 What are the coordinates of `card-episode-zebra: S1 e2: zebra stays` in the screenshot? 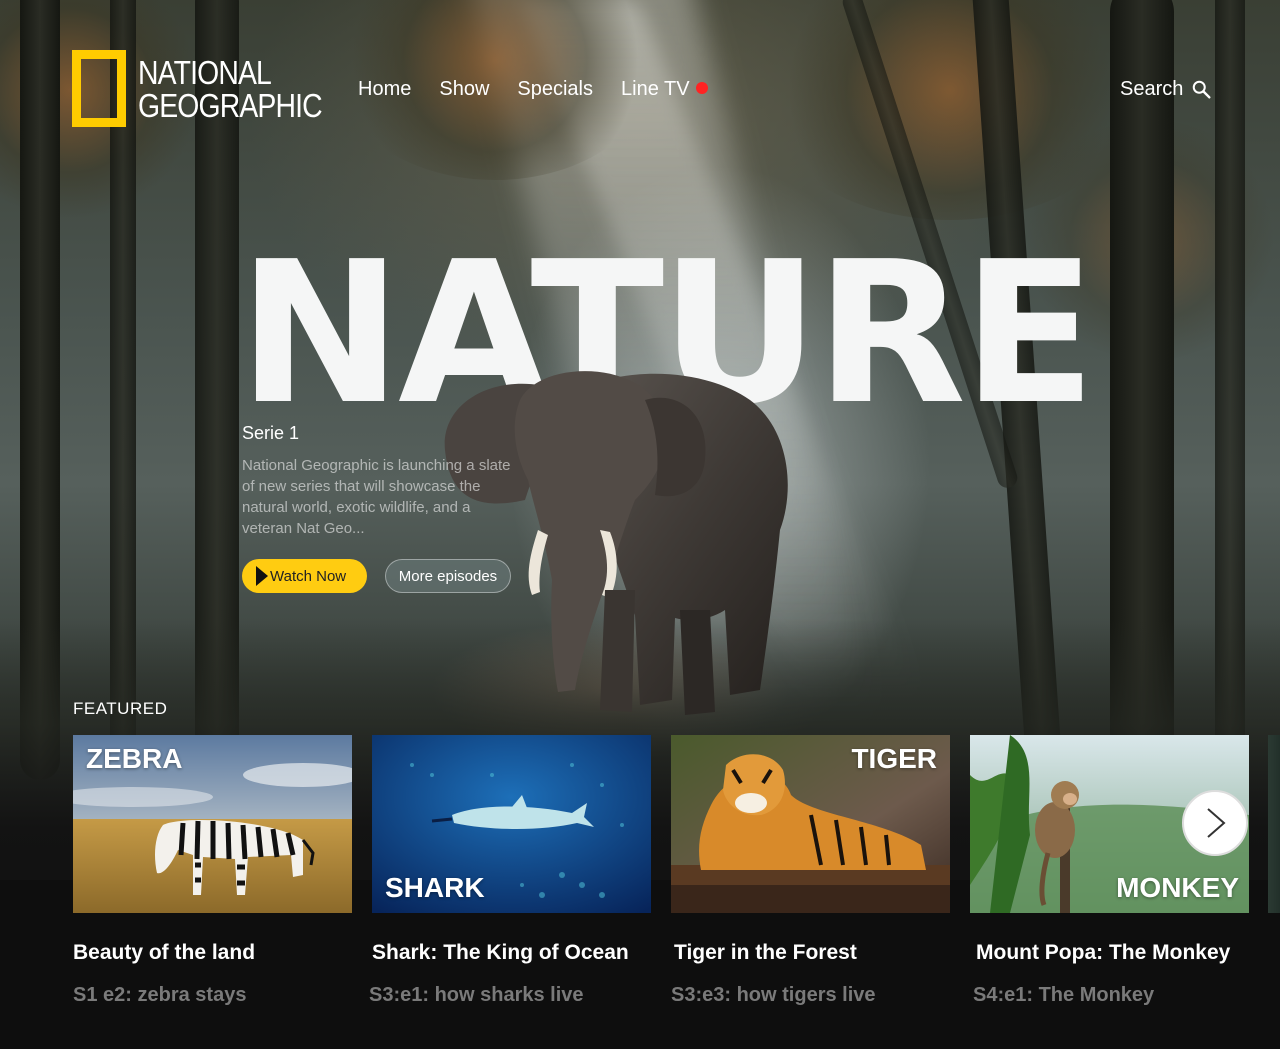 It's located at (160, 995).